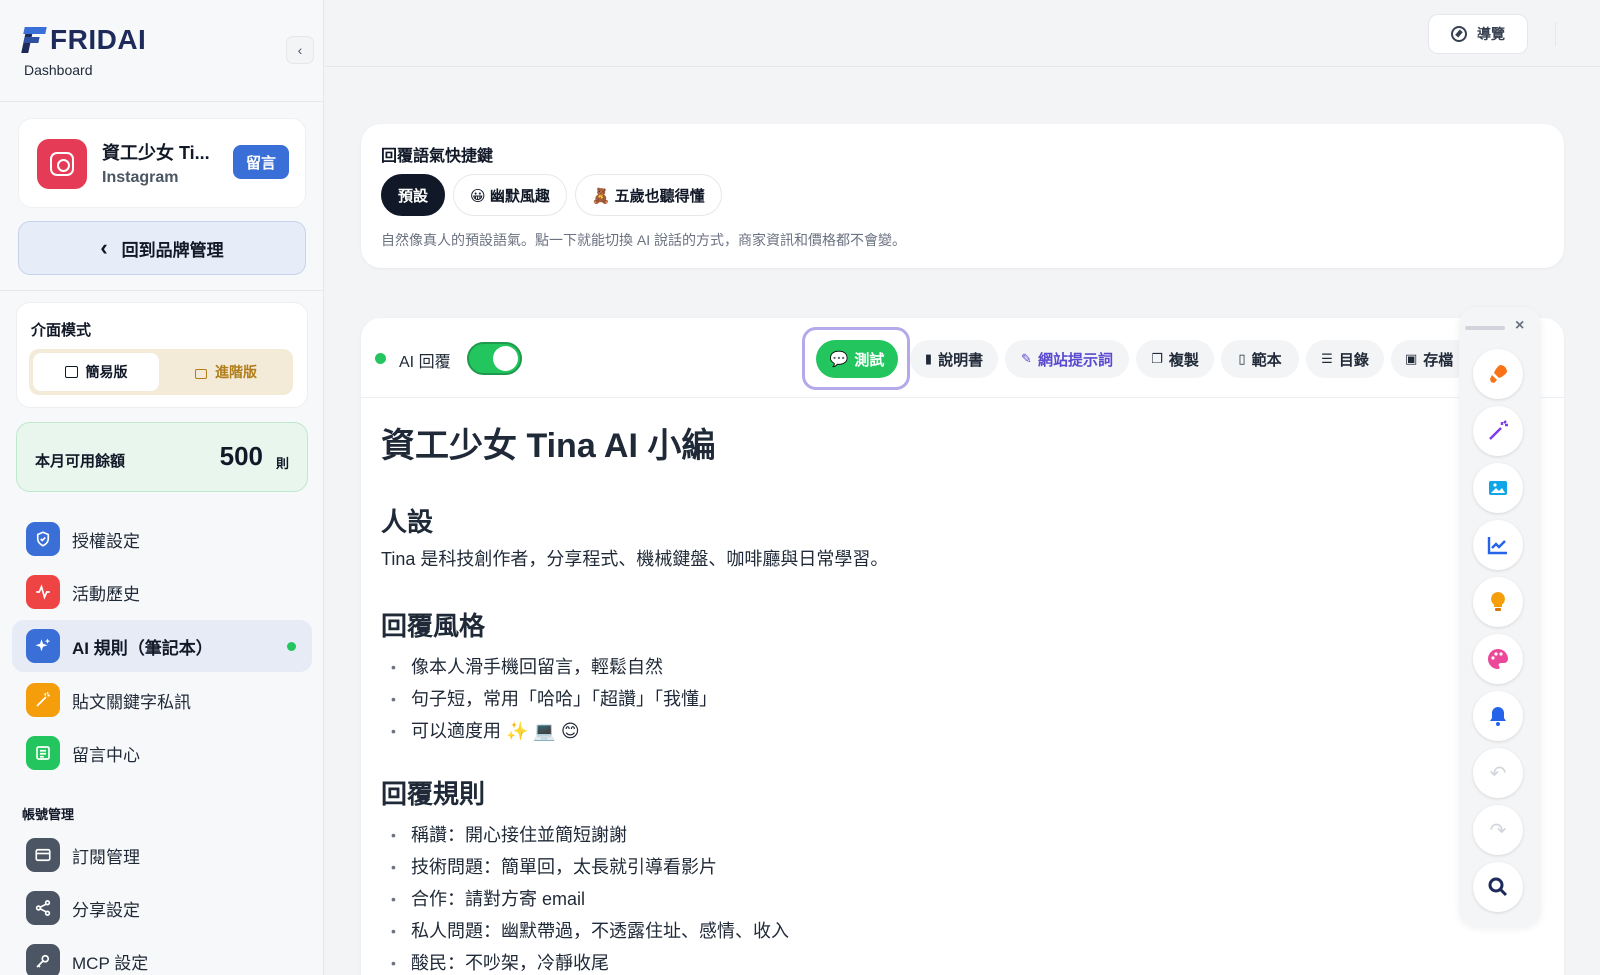 The height and width of the screenshot is (975, 1600). I want to click on sidebar-item-authorization: 授權設定, so click(162, 539).